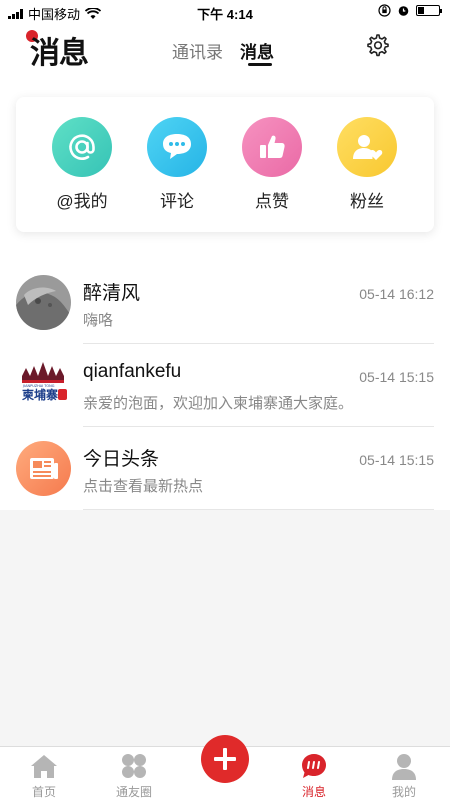 The image size is (450, 800). I want to click on chat-bubble-icon, so click(314, 766).